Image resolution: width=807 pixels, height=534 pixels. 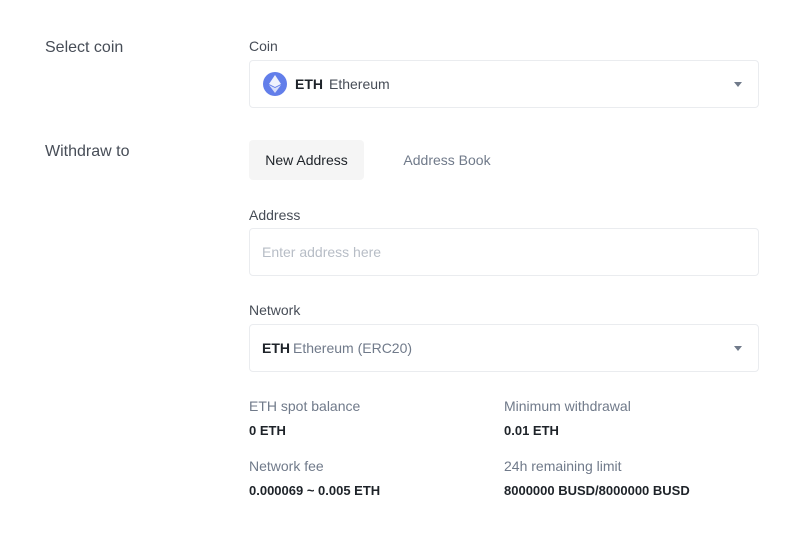 What do you see at coordinates (309, 84) in the screenshot?
I see `coin-ticker: ETH` at bounding box center [309, 84].